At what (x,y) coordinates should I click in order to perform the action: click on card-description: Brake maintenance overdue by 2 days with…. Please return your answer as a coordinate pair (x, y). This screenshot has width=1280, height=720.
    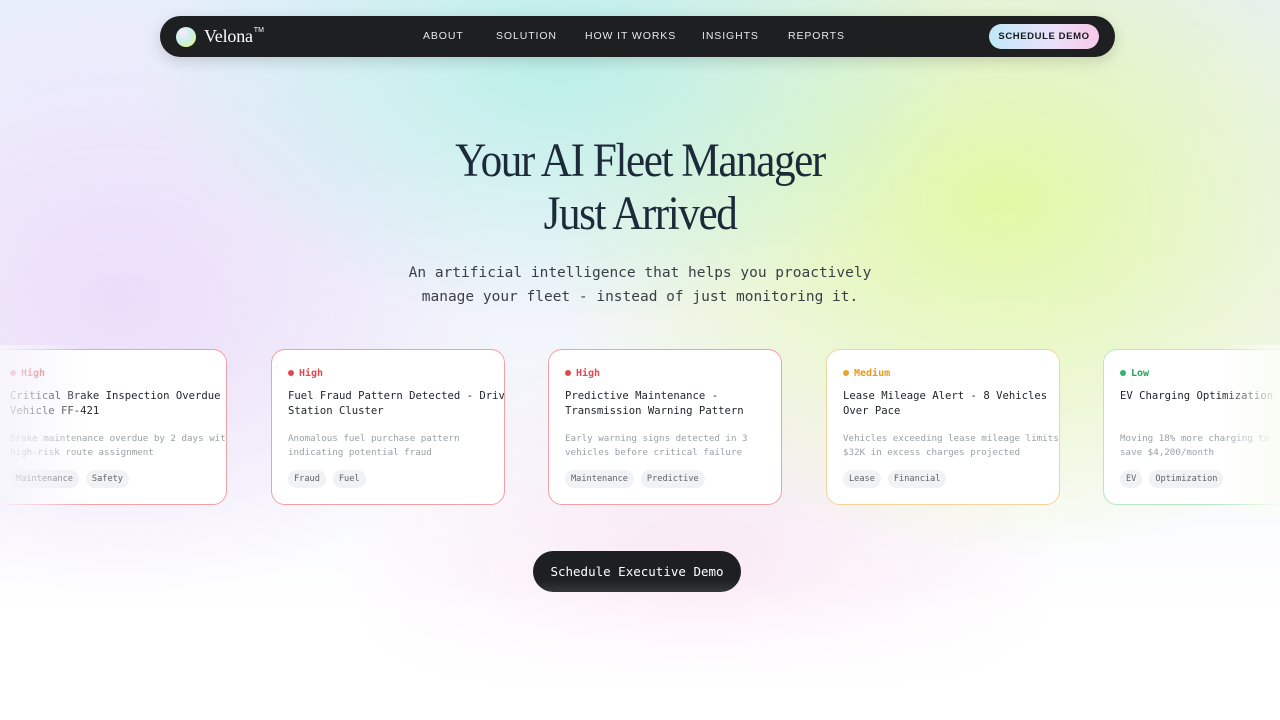
    Looking at the image, I should click on (118, 446).